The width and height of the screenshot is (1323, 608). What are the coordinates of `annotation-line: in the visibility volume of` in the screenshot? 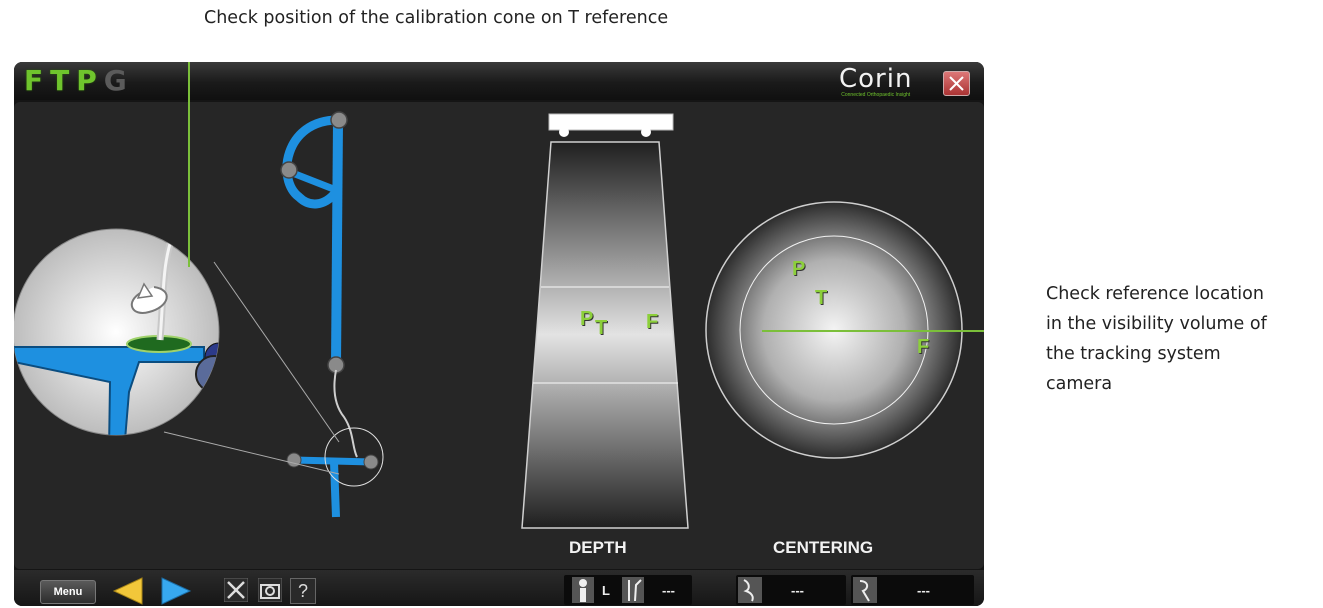 It's located at (1156, 324).